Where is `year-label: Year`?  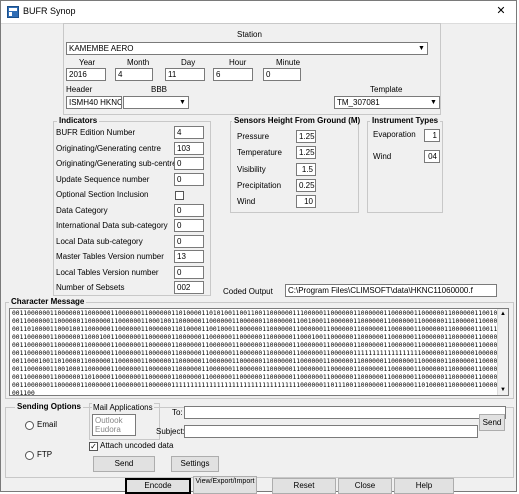 year-label: Year is located at coordinates (87, 62).